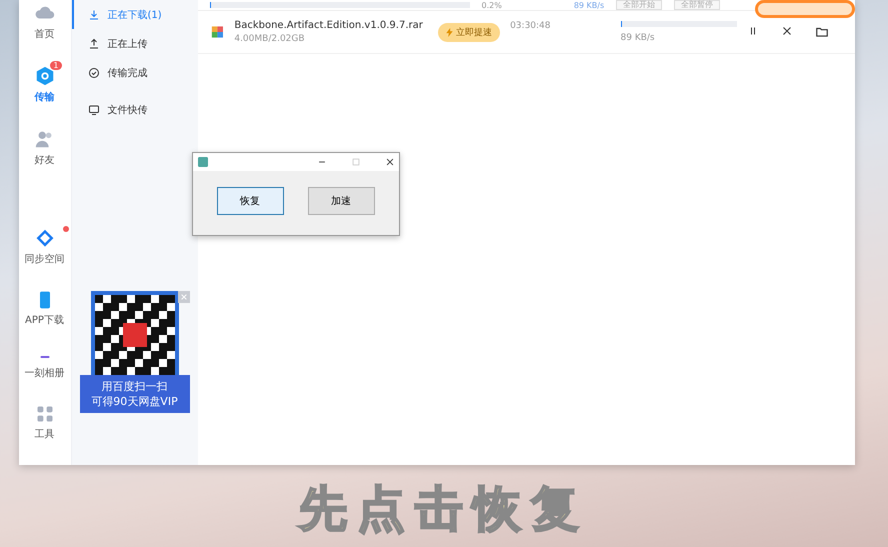 This screenshot has height=547, width=888. I want to click on check-circle-icon, so click(94, 72).